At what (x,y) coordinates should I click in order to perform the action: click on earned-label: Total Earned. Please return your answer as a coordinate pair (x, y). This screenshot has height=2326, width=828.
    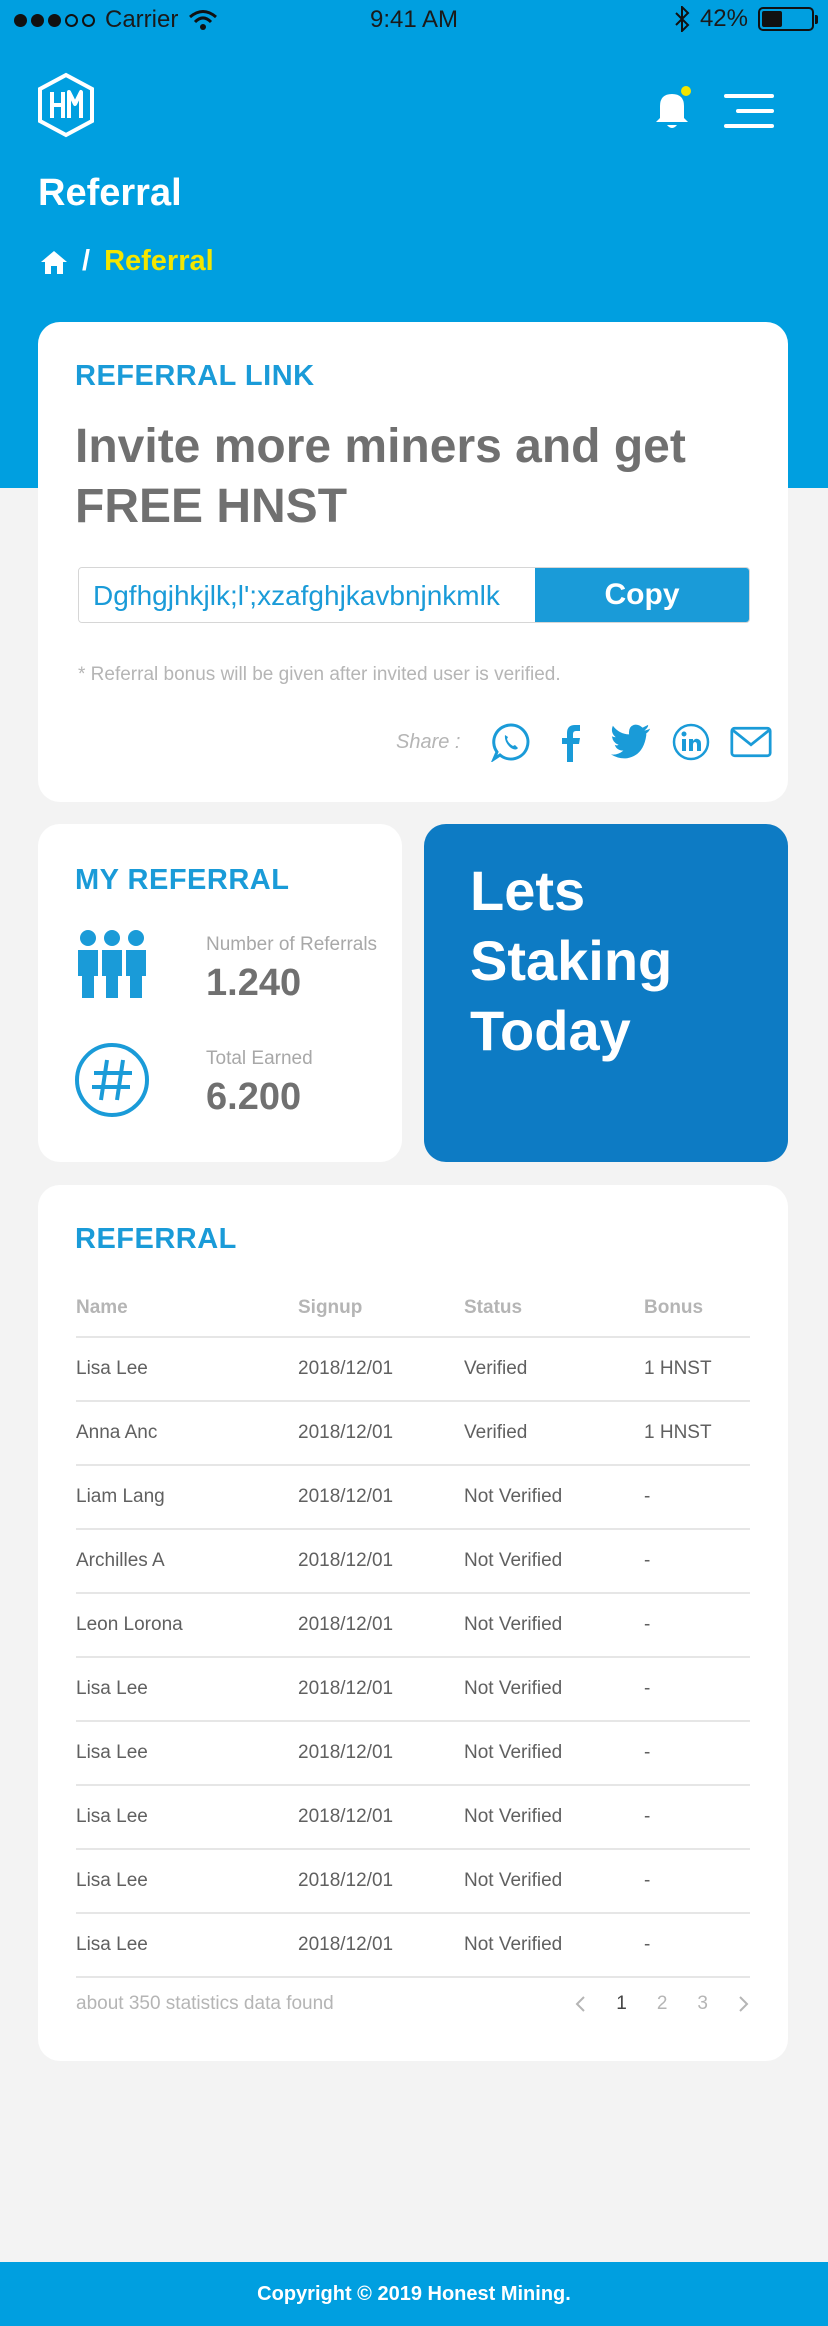
    Looking at the image, I should click on (259, 1058).